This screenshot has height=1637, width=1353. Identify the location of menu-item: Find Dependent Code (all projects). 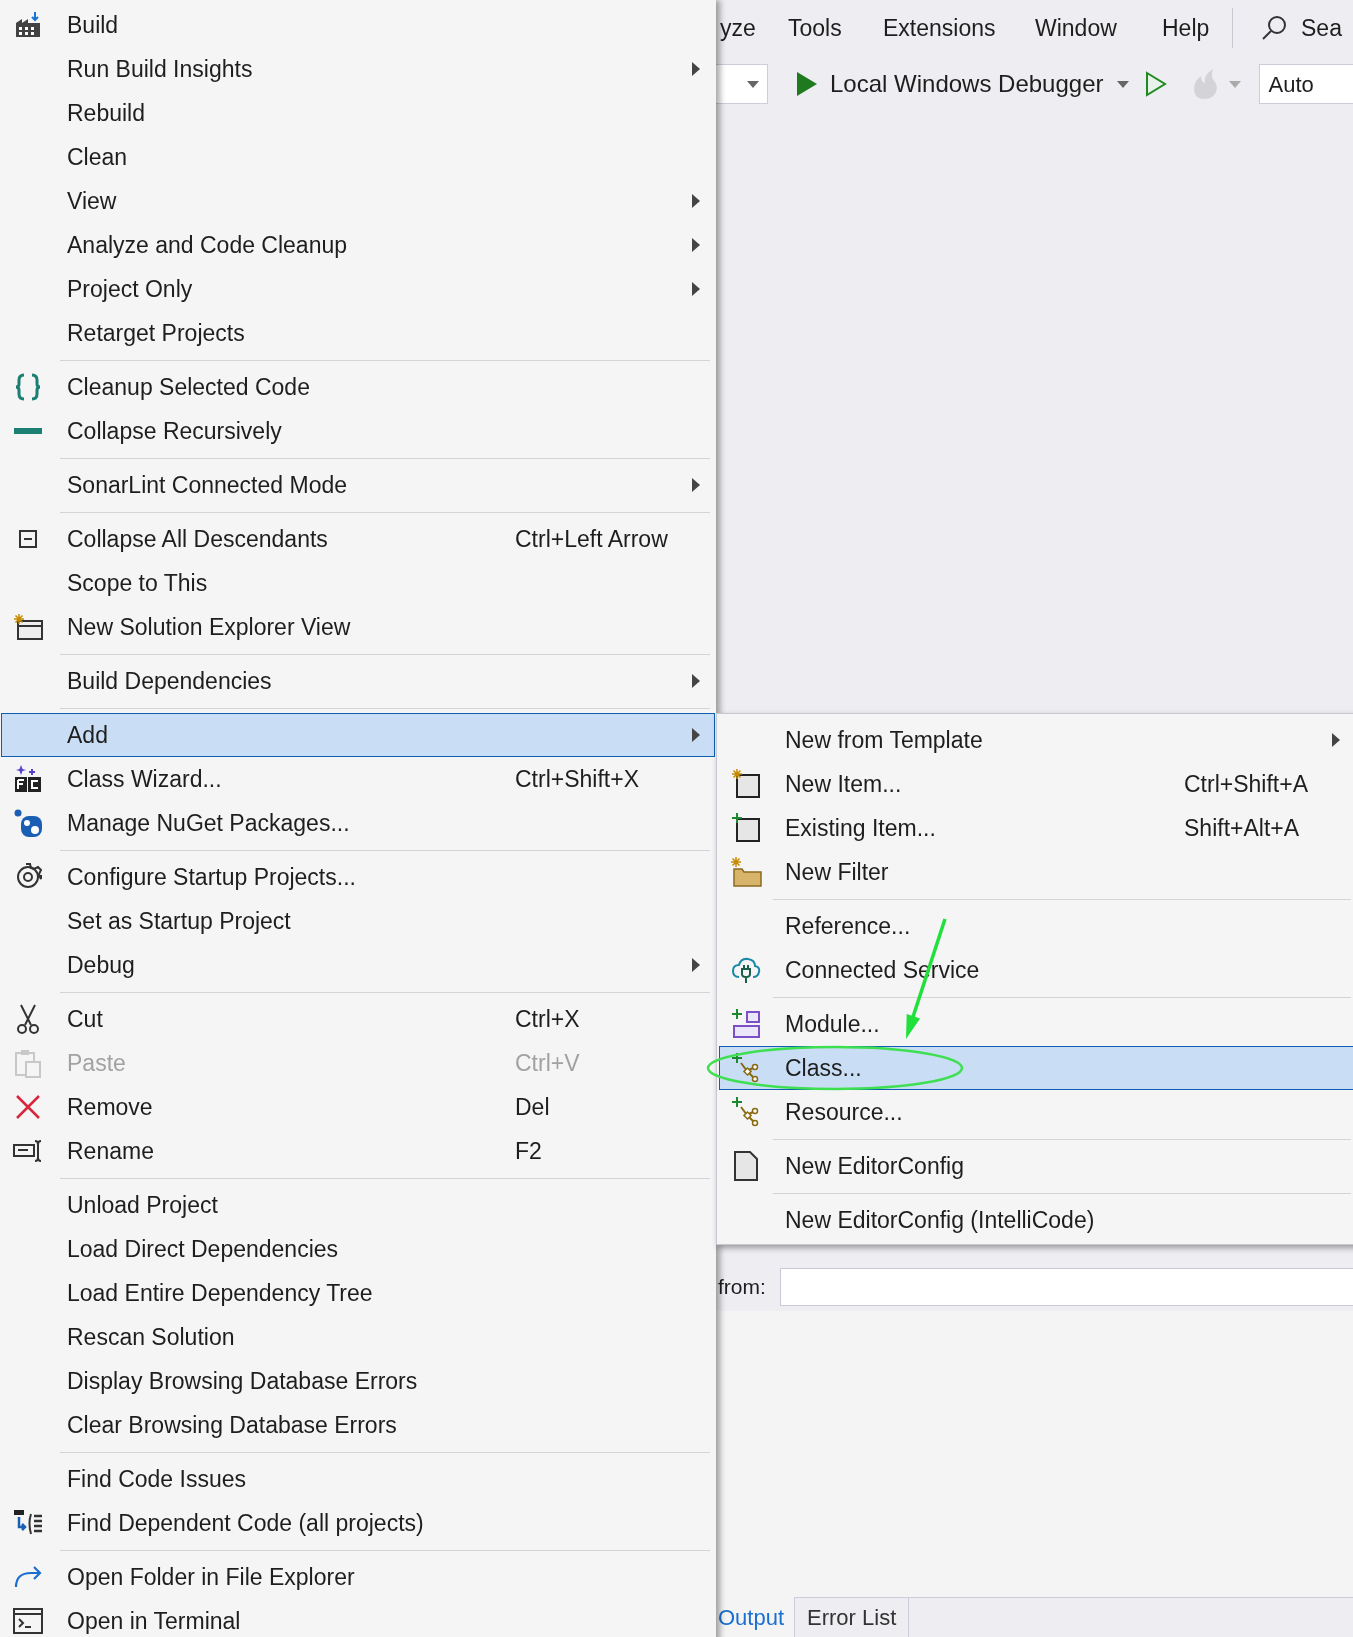
(358, 1523).